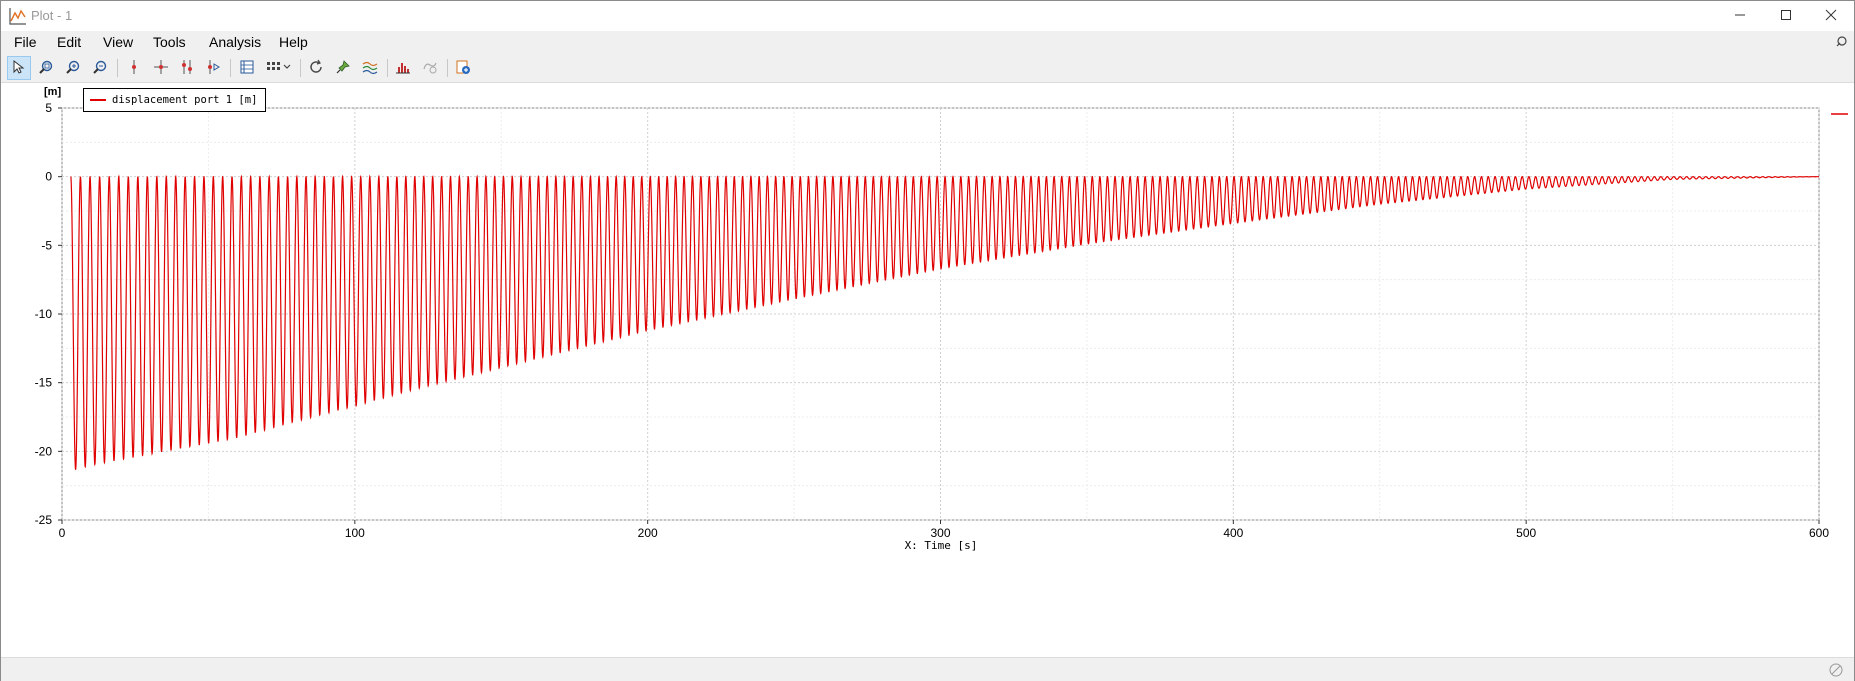 This screenshot has width=1855, height=681. What do you see at coordinates (1819, 533) in the screenshot?
I see `x-tick-label: 600` at bounding box center [1819, 533].